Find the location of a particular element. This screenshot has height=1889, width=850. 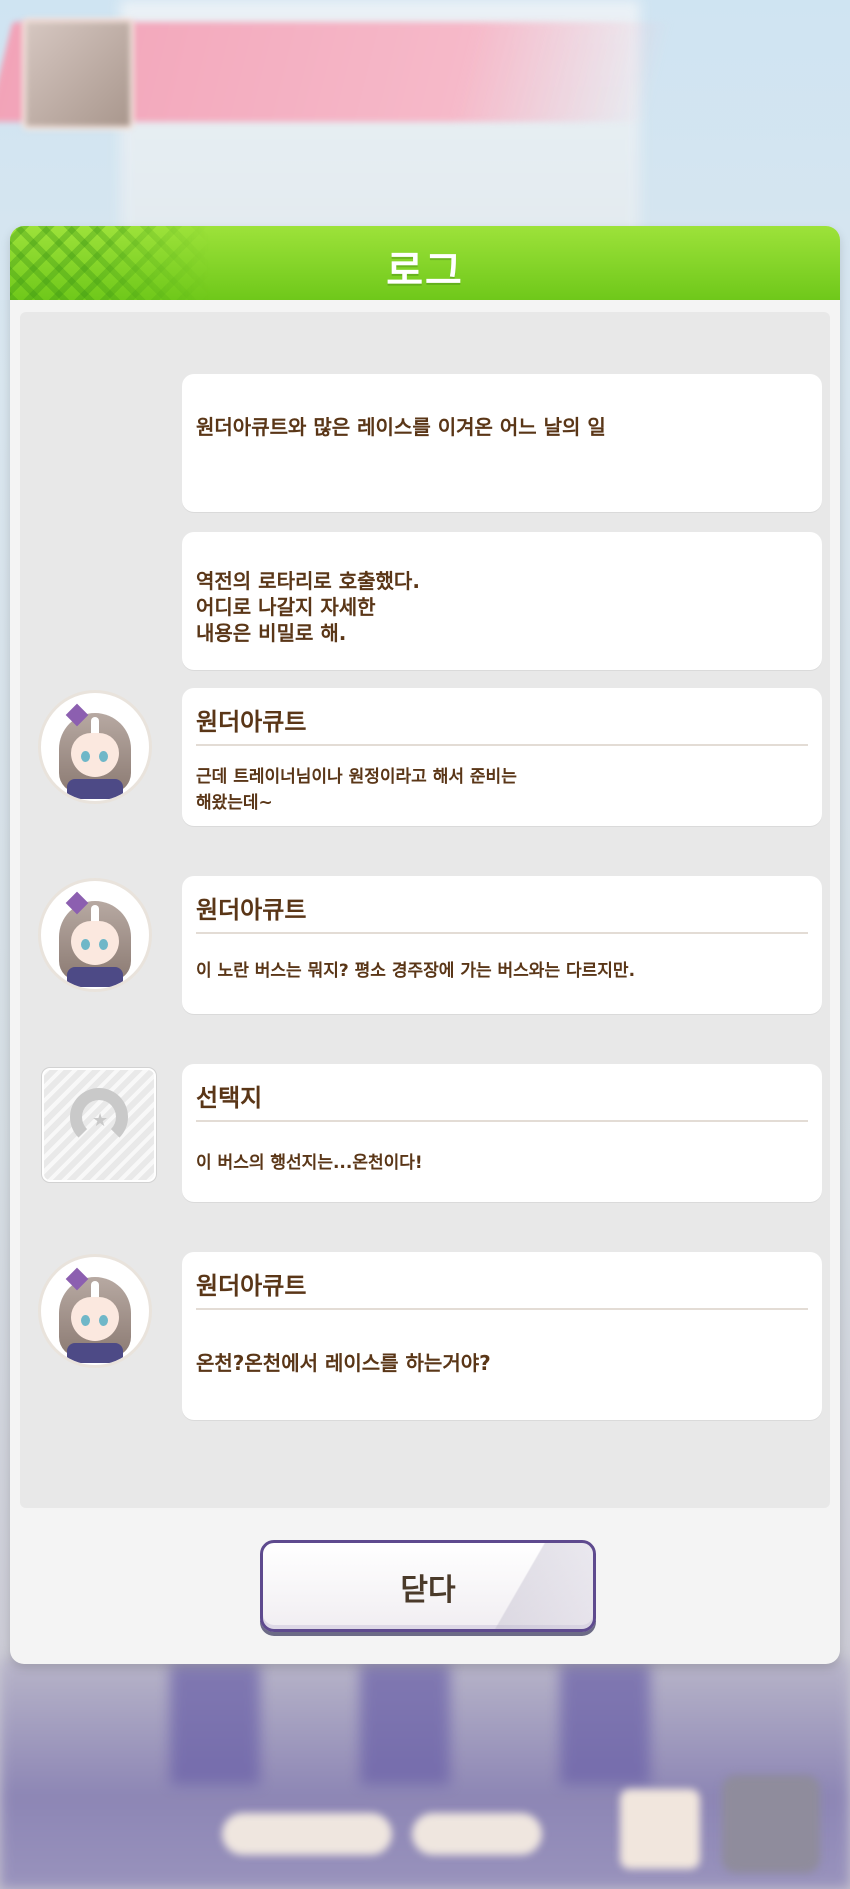

log-message: 이 노란 버스는 뭐지? 평소 경주장에 가는 버스와는 다르지만. is located at coordinates (416, 971).